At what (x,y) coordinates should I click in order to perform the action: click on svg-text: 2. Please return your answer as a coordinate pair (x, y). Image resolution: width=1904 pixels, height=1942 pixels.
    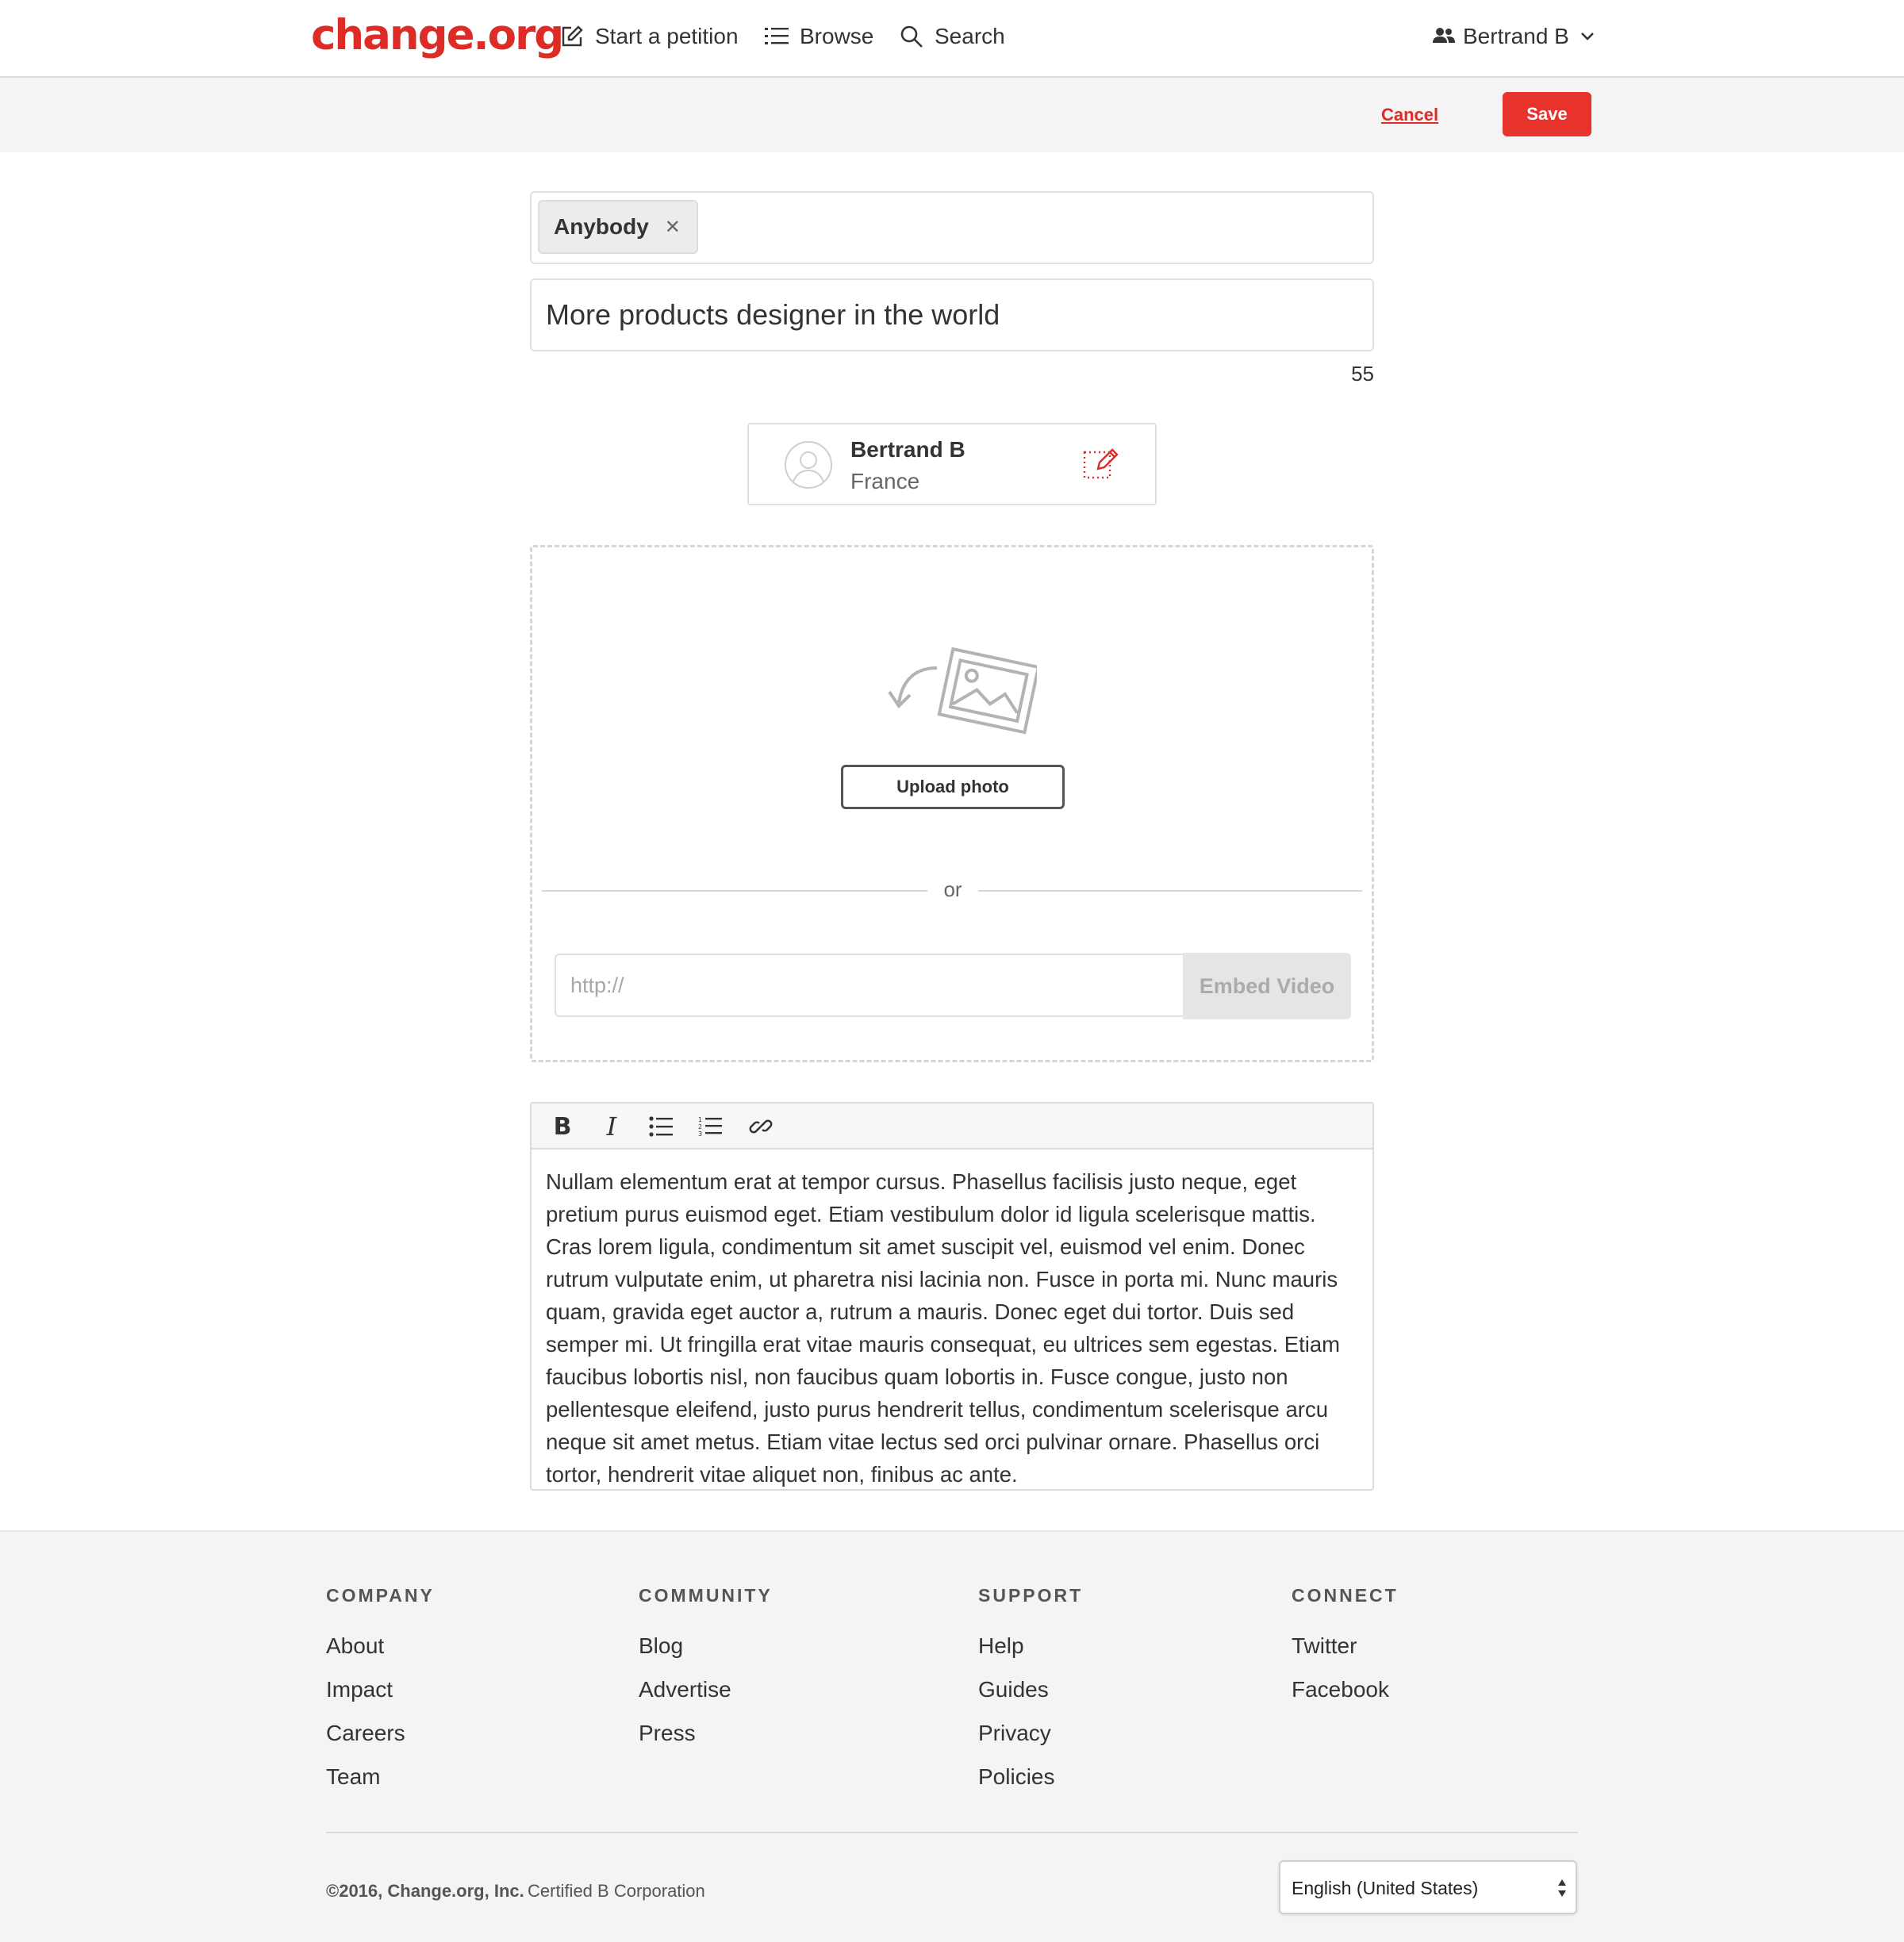
    Looking at the image, I should click on (700, 1126).